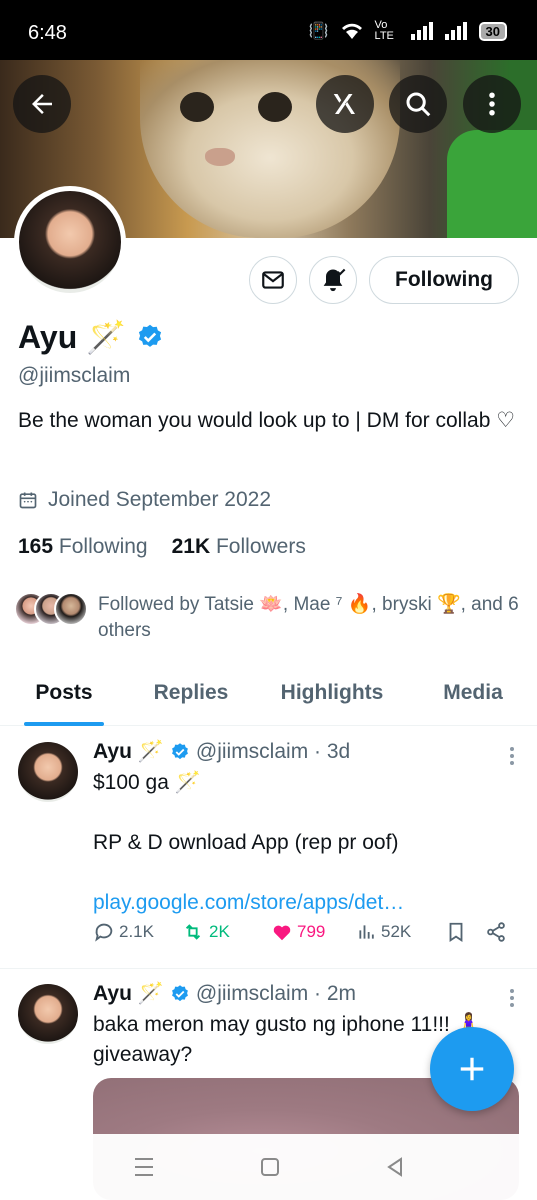 The image size is (537, 1200). Describe the element at coordinates (104, 932) in the screenshot. I see `reply-icon` at that location.